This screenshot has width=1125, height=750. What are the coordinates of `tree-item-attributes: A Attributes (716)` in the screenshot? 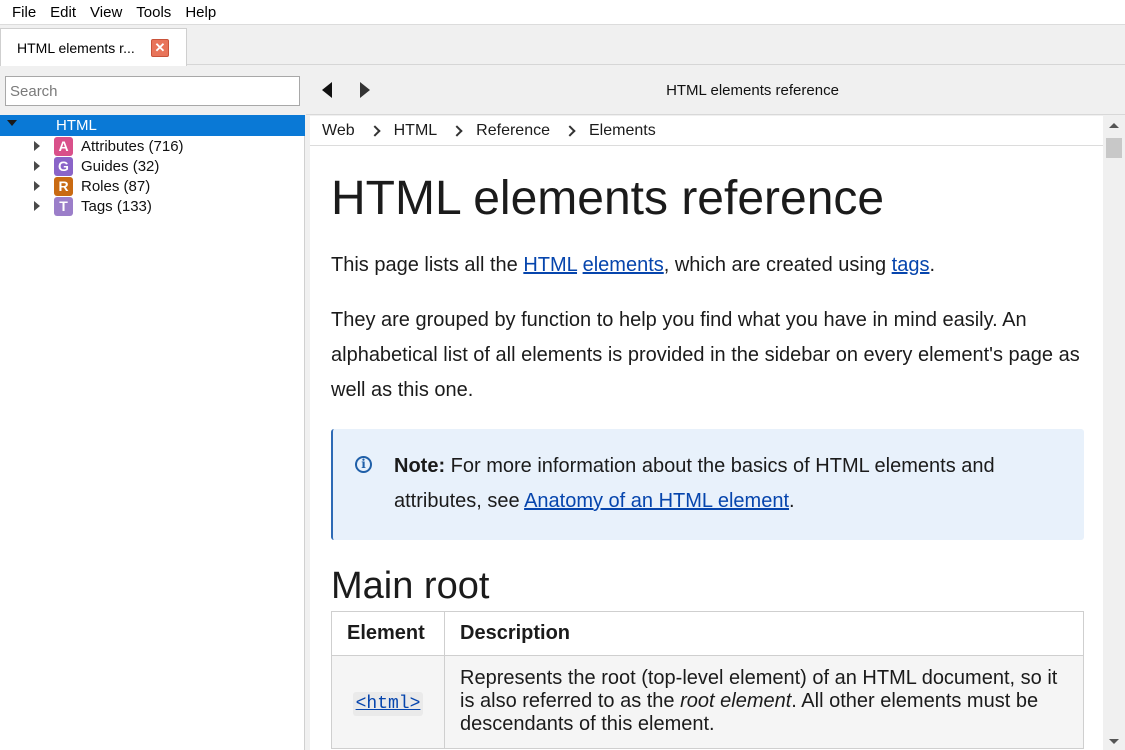 It's located at (152, 146).